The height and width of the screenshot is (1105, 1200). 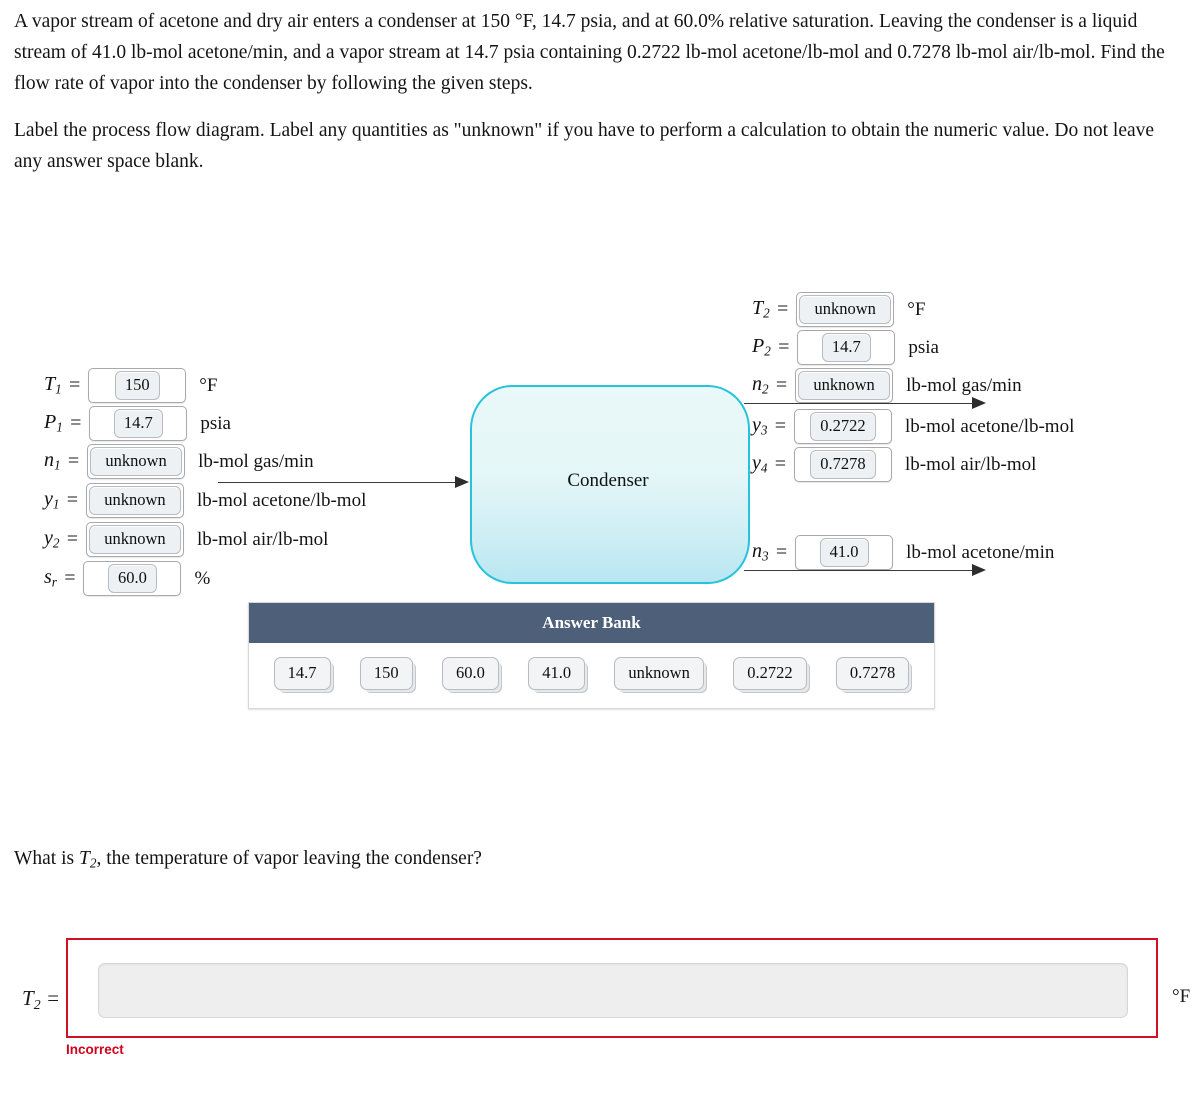 I want to click on answer-unit: °F, so click(x=1181, y=996).